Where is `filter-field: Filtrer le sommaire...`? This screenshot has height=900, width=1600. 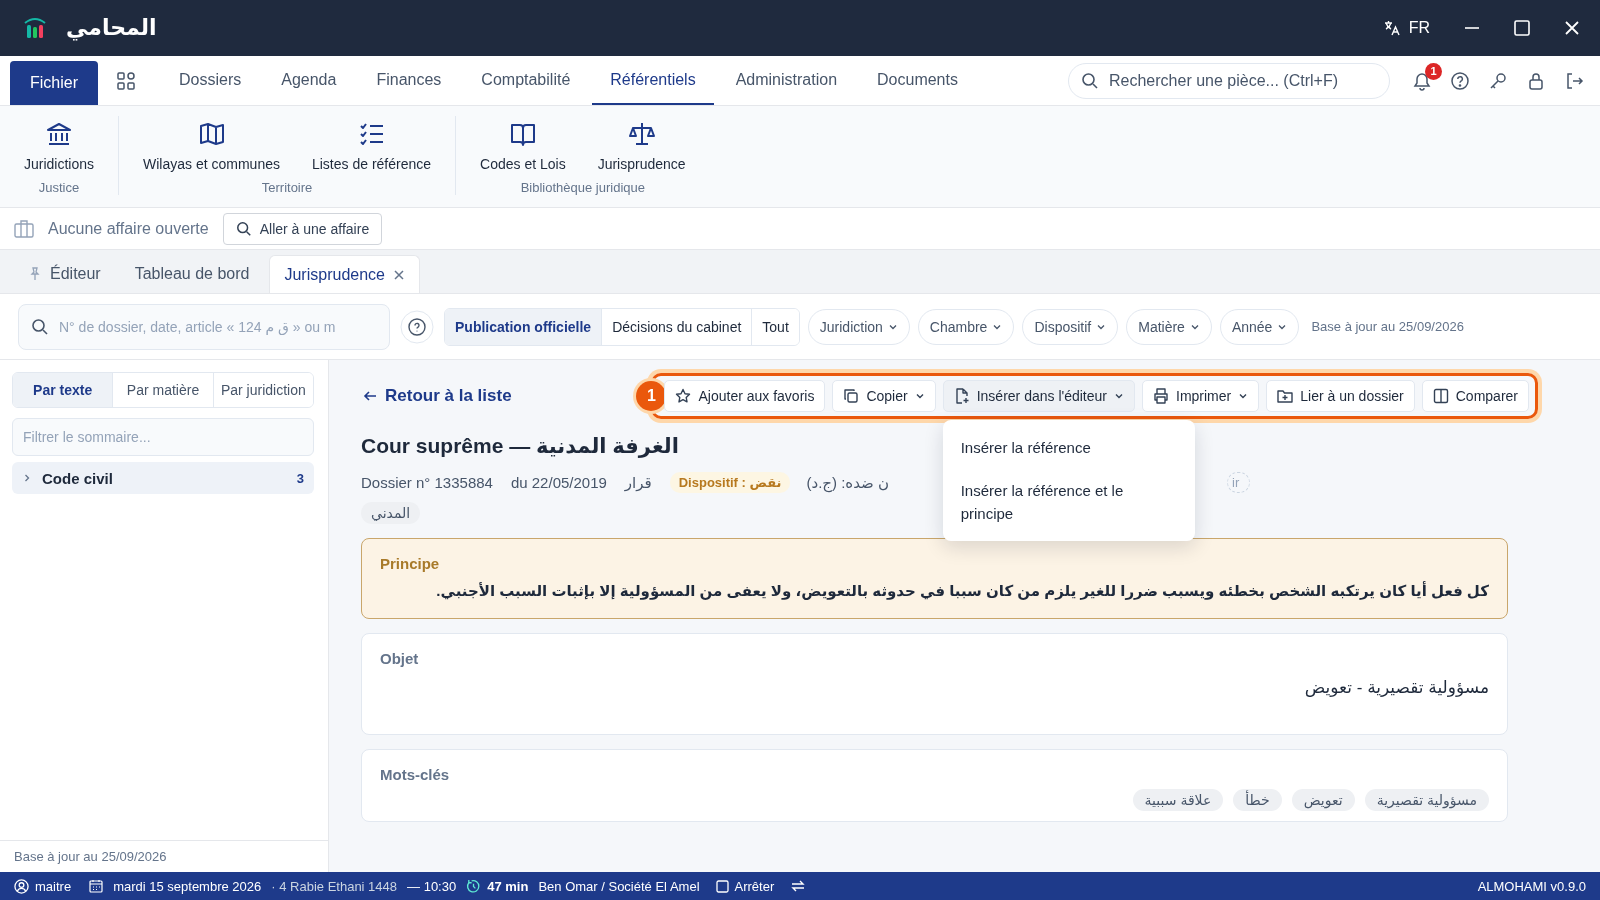 filter-field: Filtrer le sommaire... is located at coordinates (163, 437).